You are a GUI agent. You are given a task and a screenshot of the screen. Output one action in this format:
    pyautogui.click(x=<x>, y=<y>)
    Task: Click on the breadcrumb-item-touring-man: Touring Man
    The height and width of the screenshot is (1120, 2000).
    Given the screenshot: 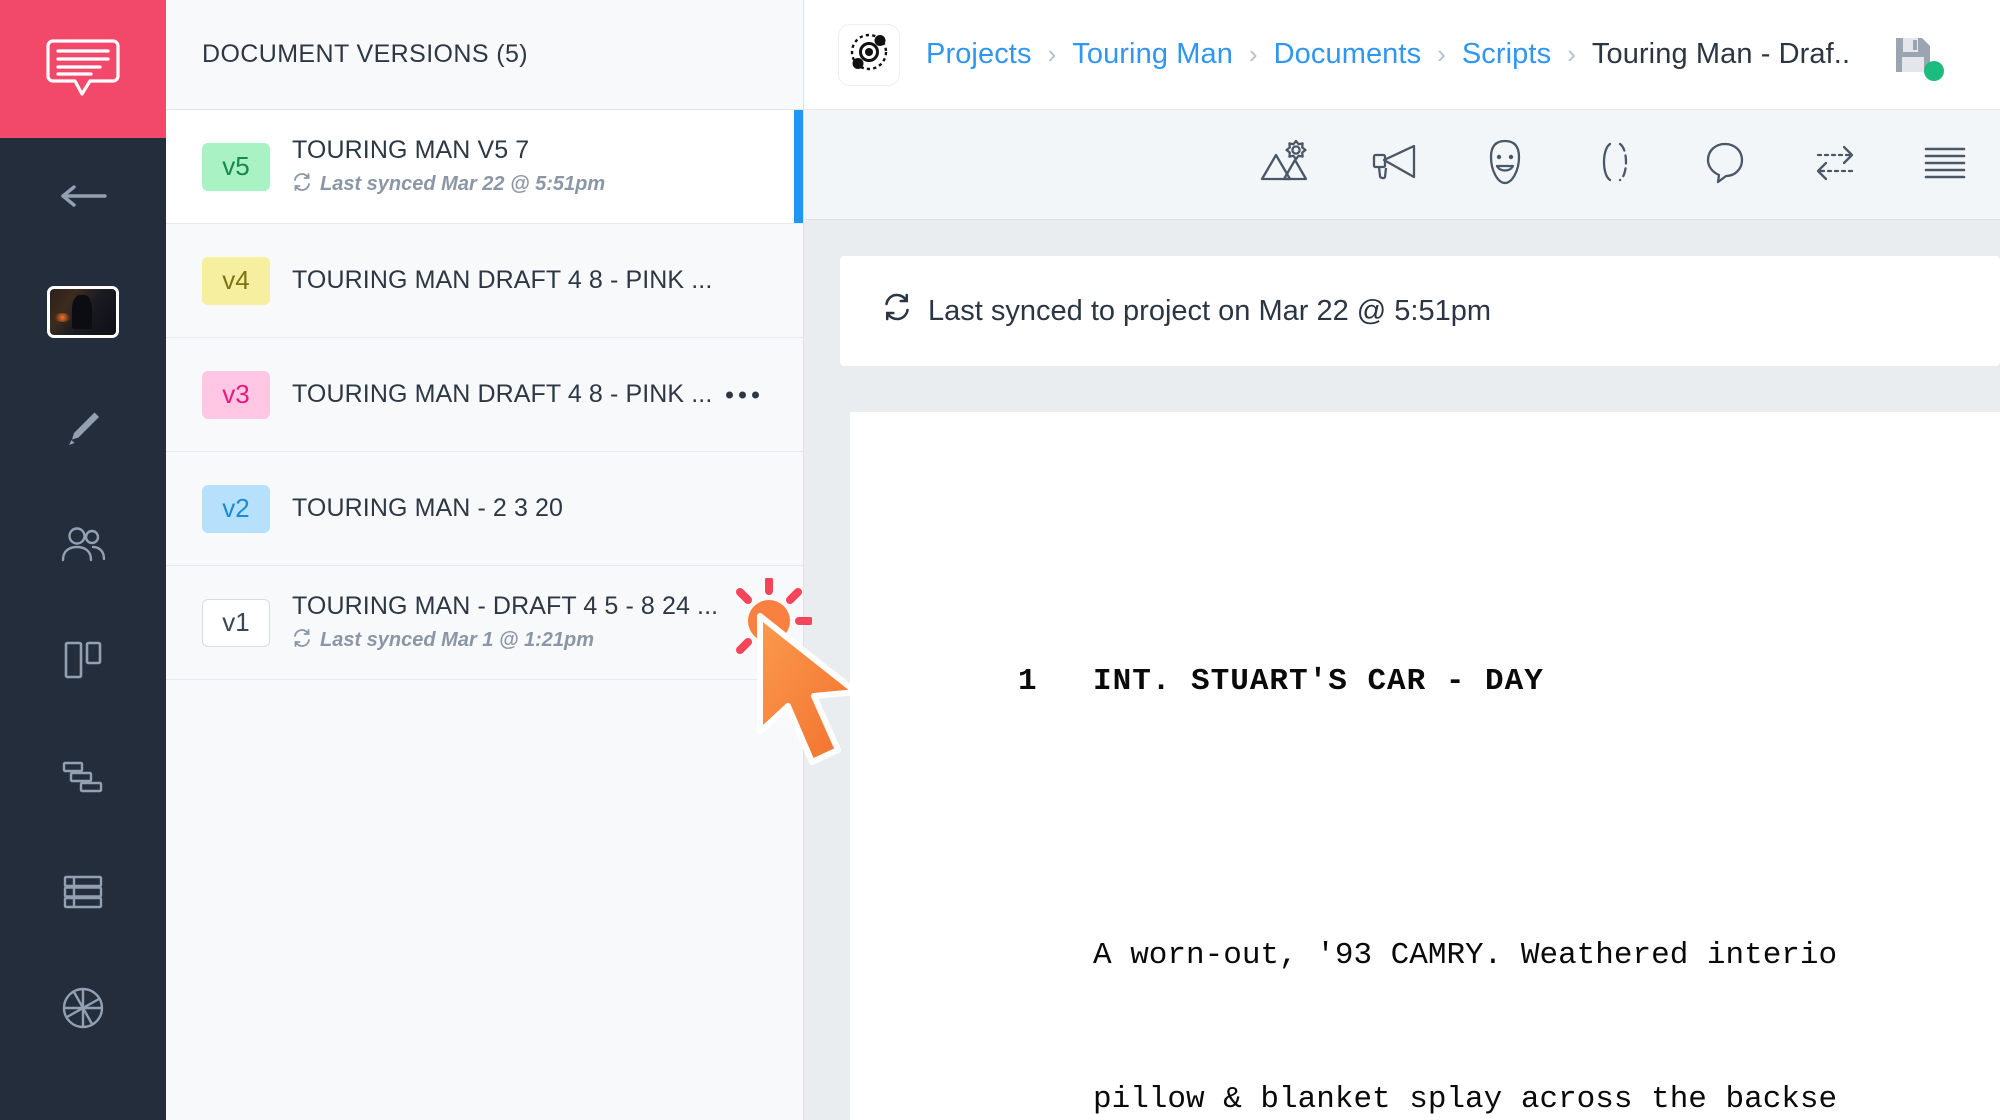 What is the action you would take?
    pyautogui.click(x=1152, y=54)
    